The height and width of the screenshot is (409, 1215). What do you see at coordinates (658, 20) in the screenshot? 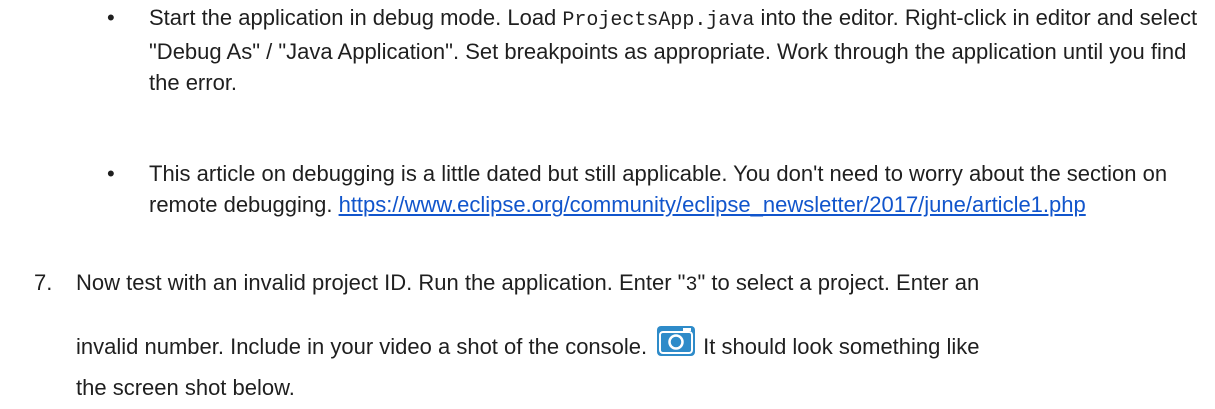
I see `code-projectsapp: ProjectsApp.java` at bounding box center [658, 20].